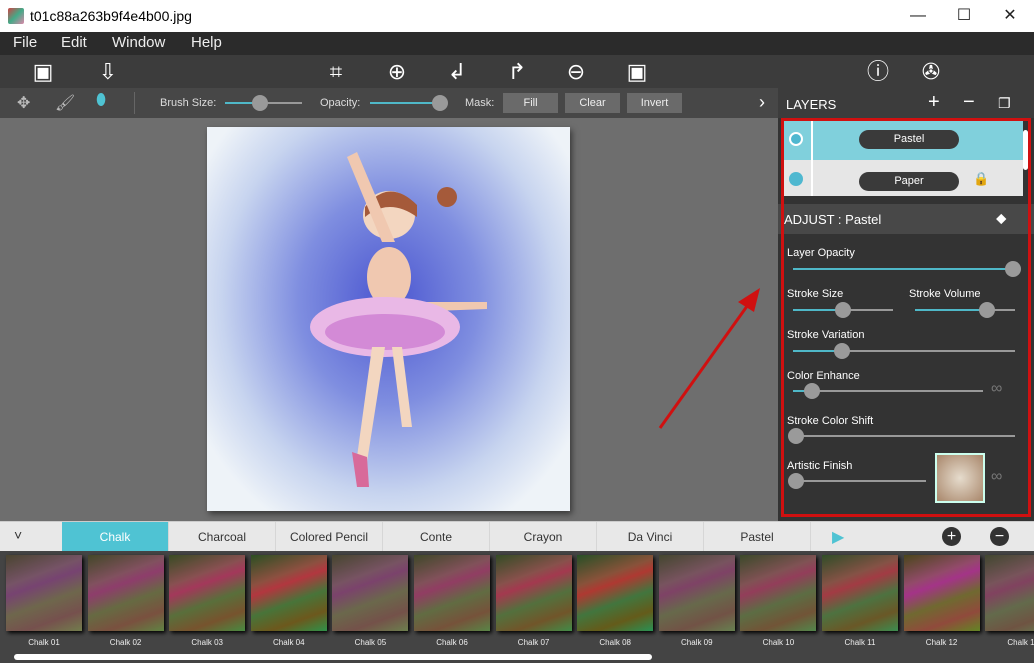 Image resolution: width=1034 pixels, height=663 pixels. I want to click on app-icon, so click(16, 16).